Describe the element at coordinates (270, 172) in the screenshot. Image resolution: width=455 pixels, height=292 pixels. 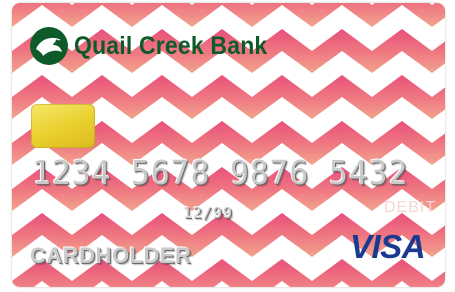
I see `card-number-group-3: 9876` at that location.